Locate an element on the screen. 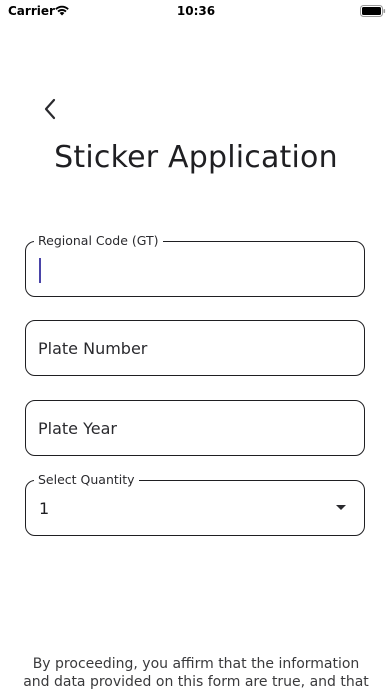 Image resolution: width=392 pixels, height=696 pixels. plate-year-input is located at coordinates (195, 428).